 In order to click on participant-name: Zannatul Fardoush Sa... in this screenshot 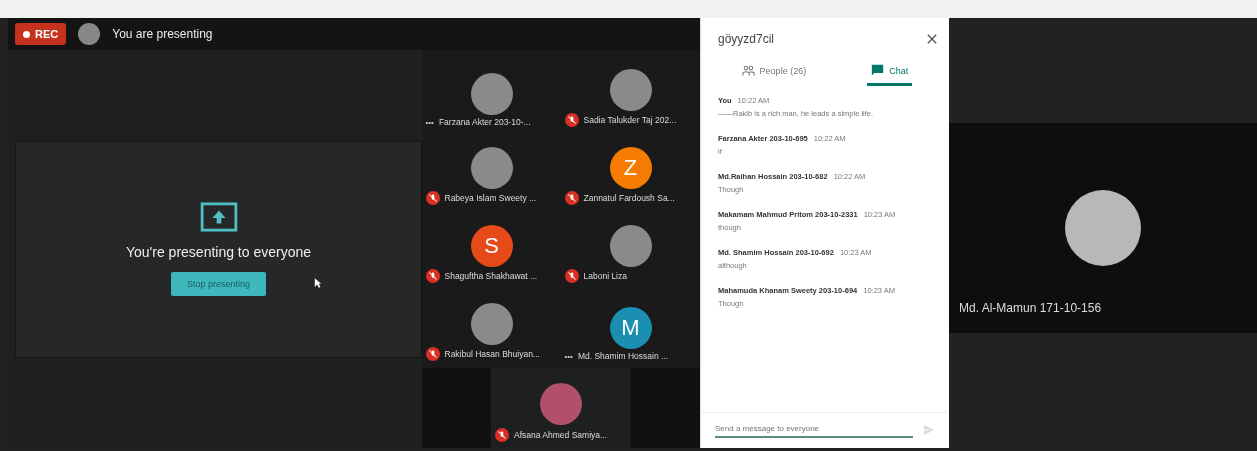, I will do `click(629, 198)`.